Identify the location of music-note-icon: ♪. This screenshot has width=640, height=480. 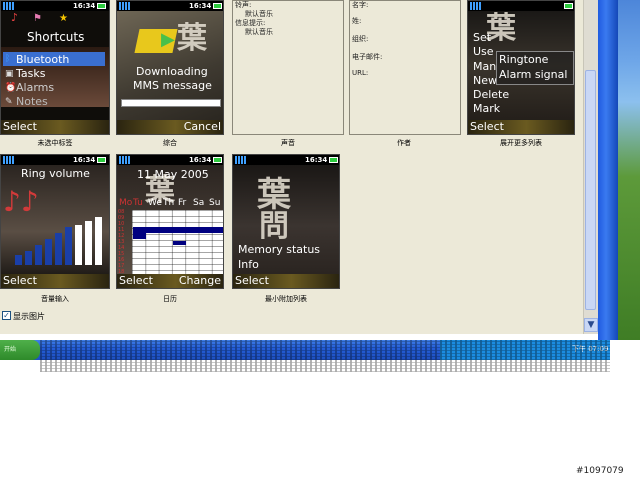
(15, 17).